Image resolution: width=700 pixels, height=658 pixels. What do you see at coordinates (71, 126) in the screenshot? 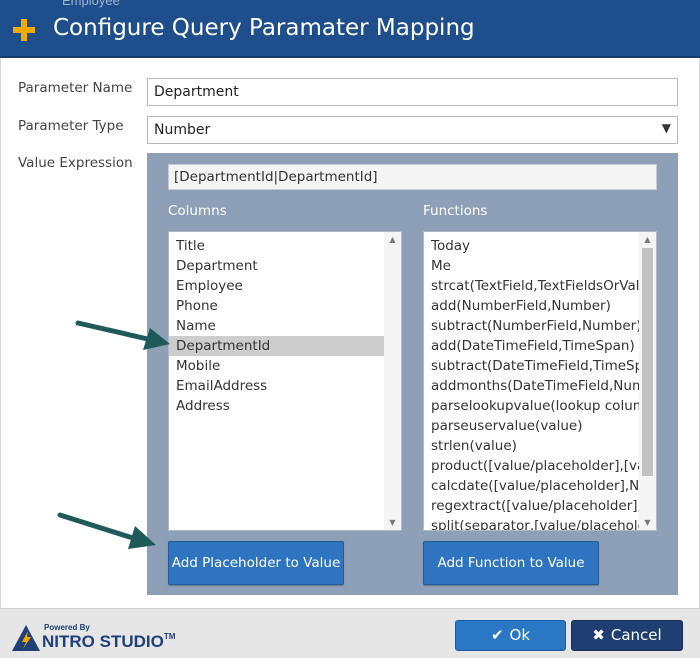
I see `parameter-type-label: Parameter Type` at bounding box center [71, 126].